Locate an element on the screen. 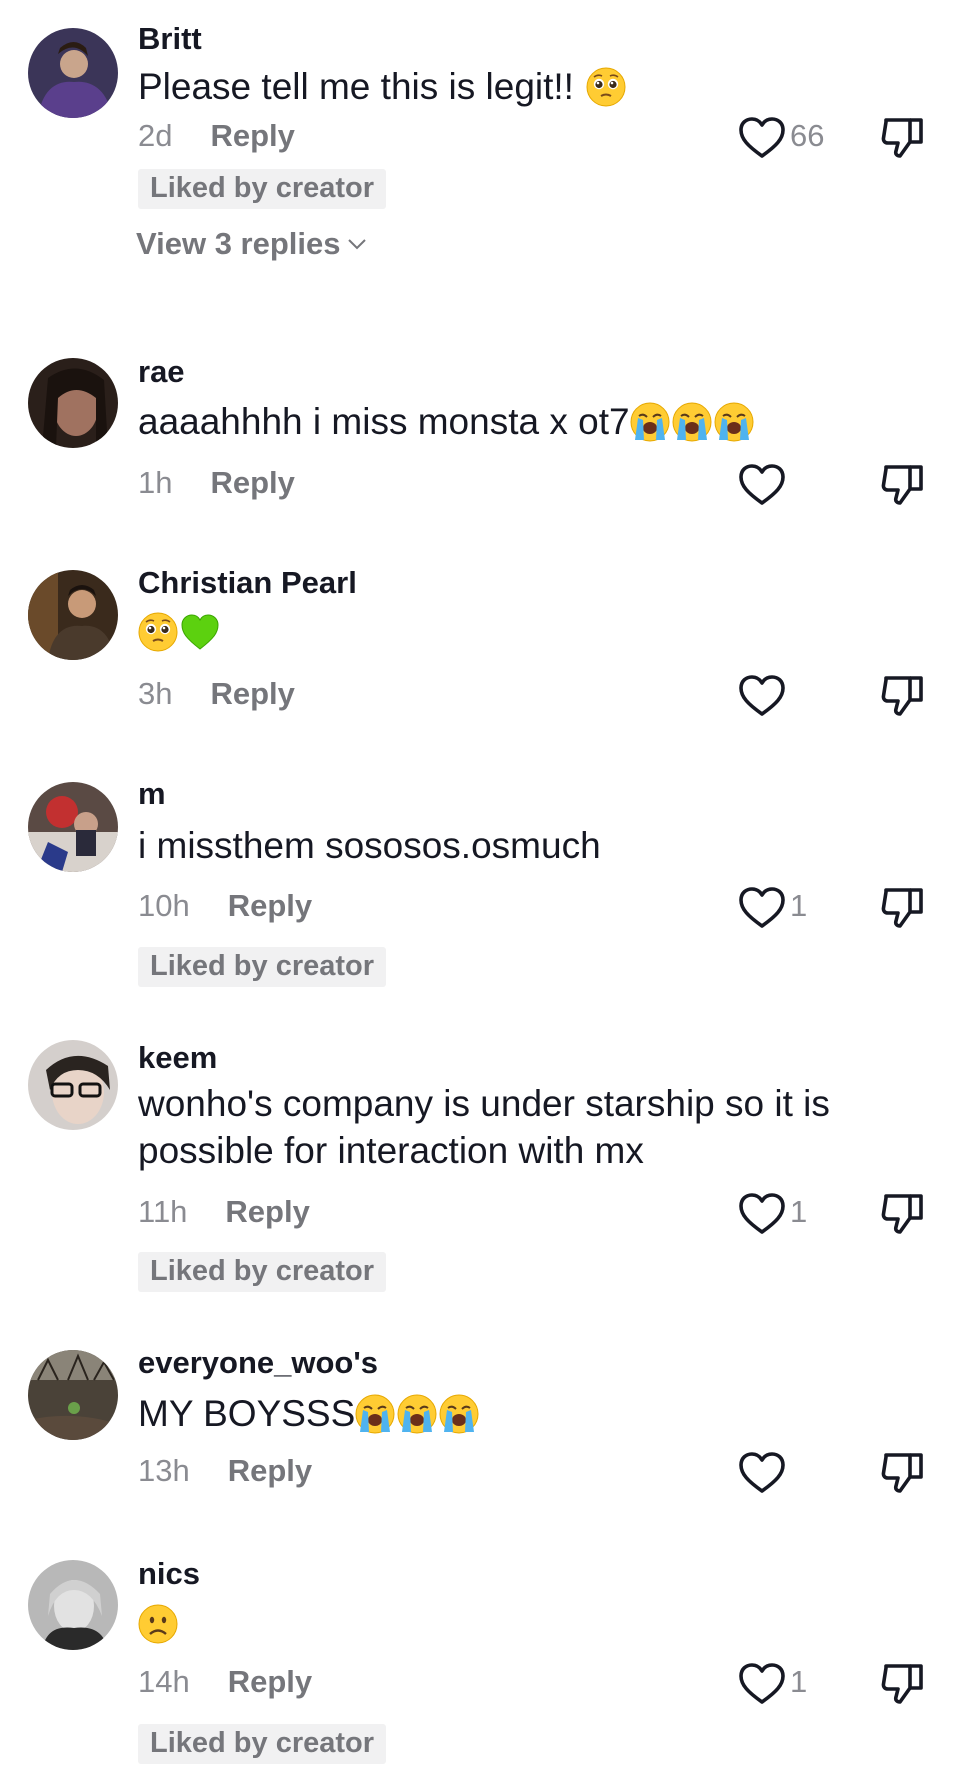 The height and width of the screenshot is (1776, 960). view-replies-button: View 3 replies is located at coordinates (251, 244).